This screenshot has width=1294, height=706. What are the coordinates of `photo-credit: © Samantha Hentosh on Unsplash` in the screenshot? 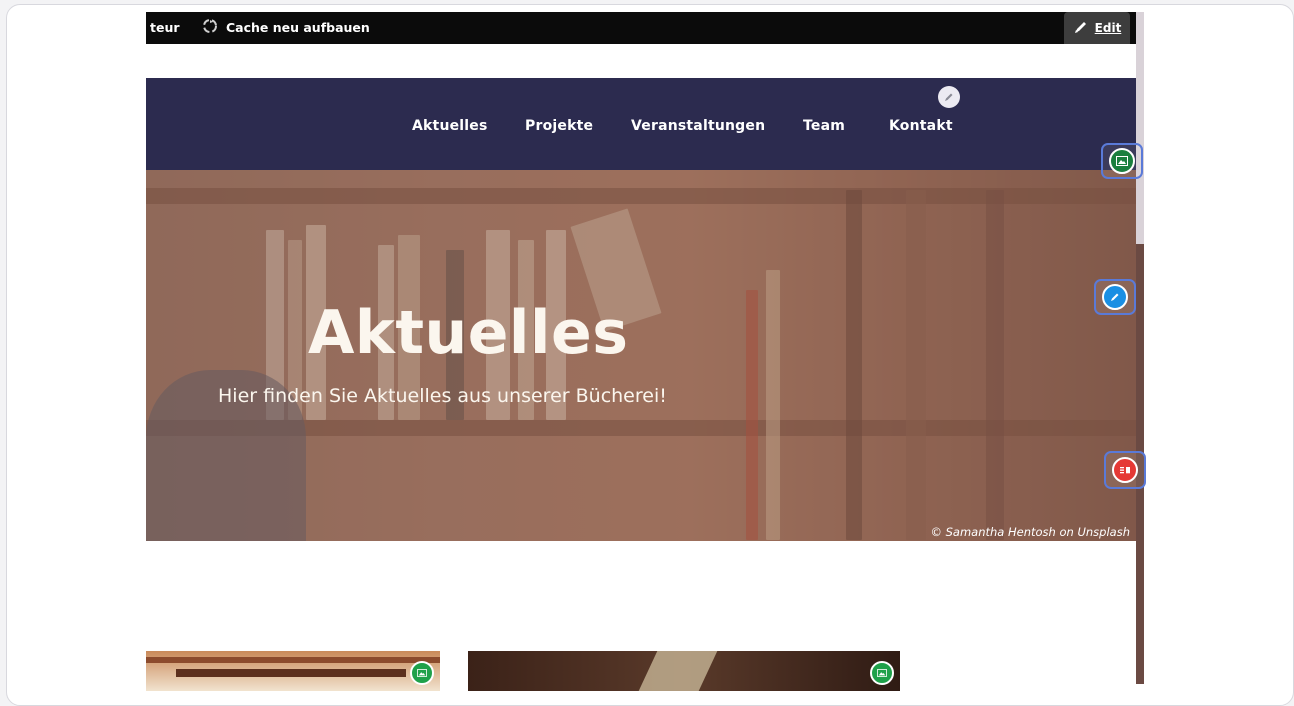 It's located at (1030, 532).